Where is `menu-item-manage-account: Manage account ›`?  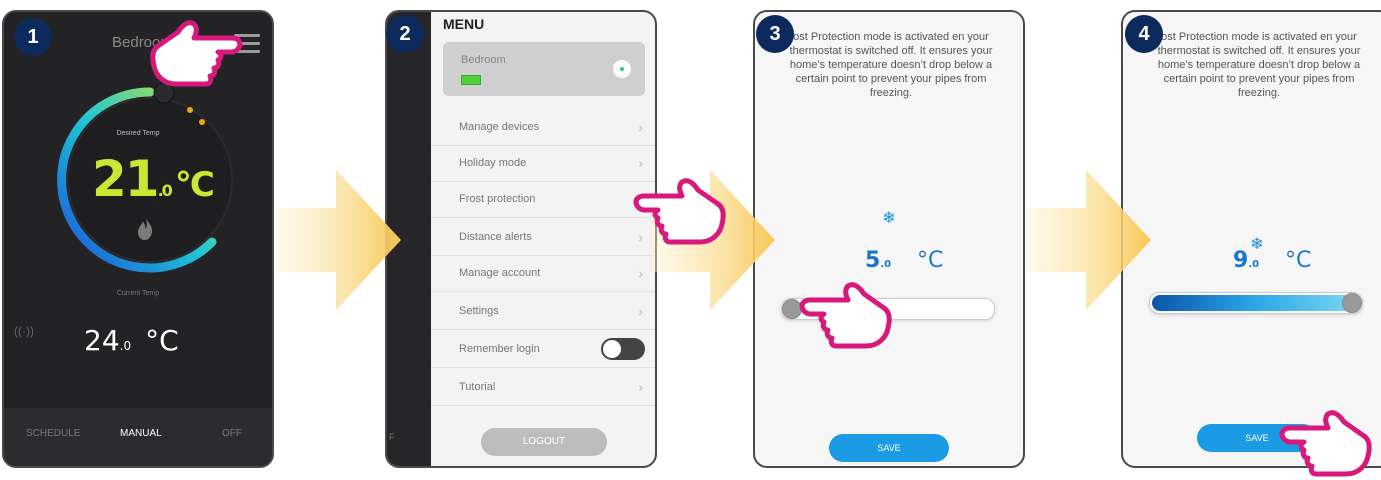 menu-item-manage-account: Manage account › is located at coordinates (543, 274).